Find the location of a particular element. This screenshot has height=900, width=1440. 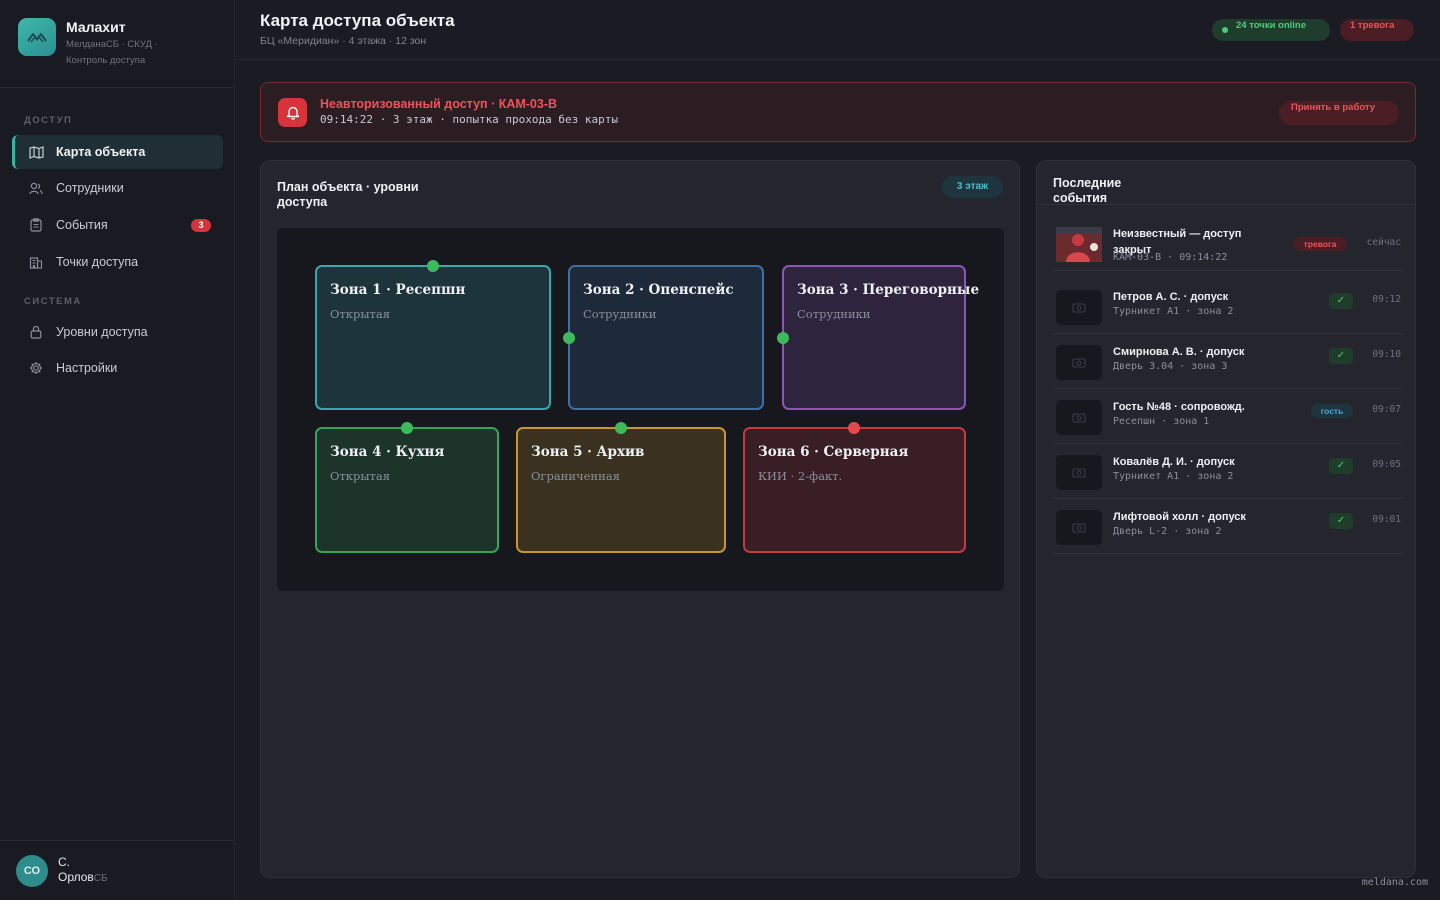

sidebar-item-label: Настройки is located at coordinates (87, 368).